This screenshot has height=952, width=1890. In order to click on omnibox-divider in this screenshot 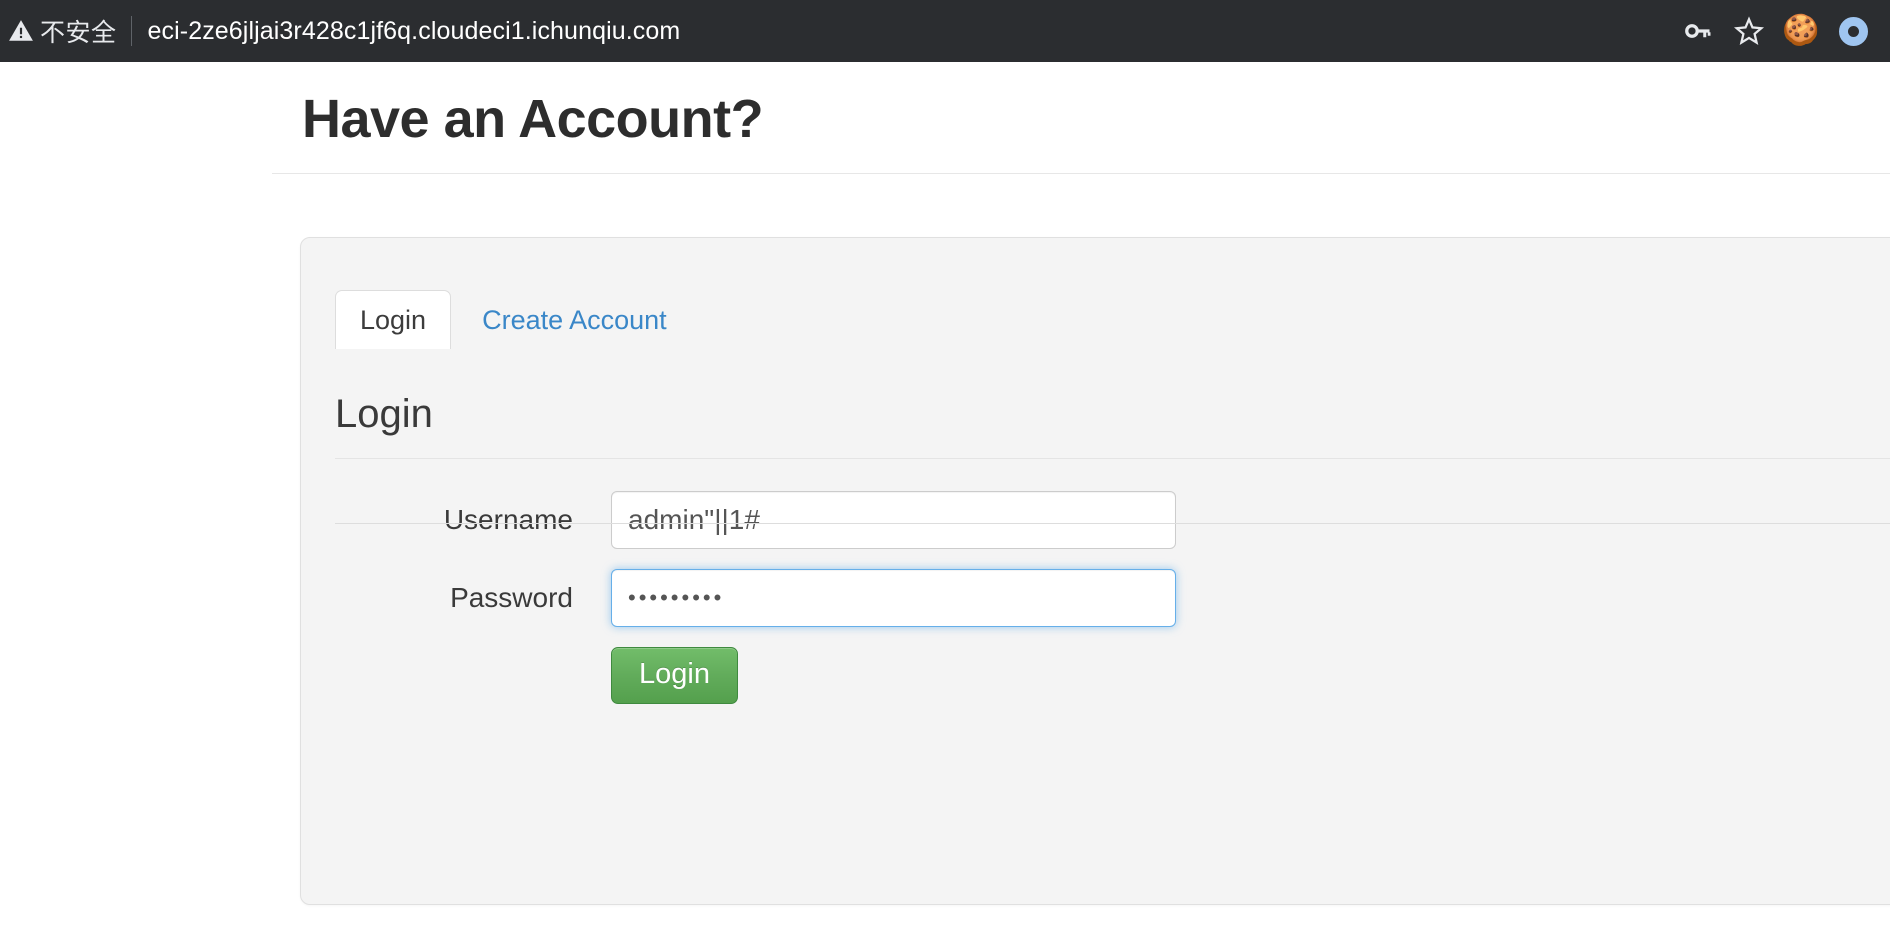, I will do `click(131, 31)`.